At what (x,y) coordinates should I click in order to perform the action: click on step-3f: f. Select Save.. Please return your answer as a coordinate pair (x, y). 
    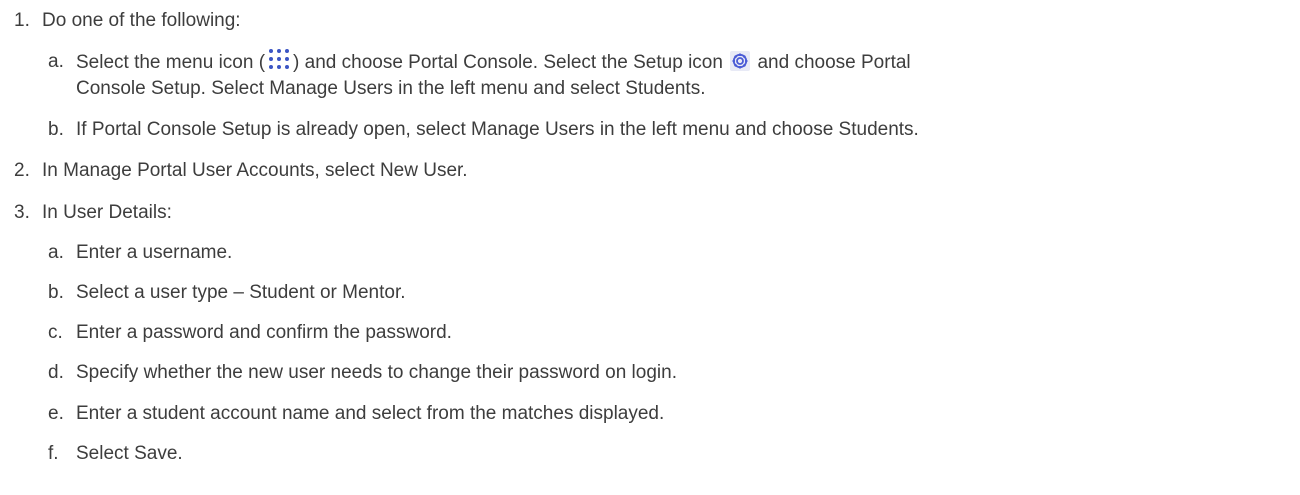
    Looking at the image, I should click on (650, 454).